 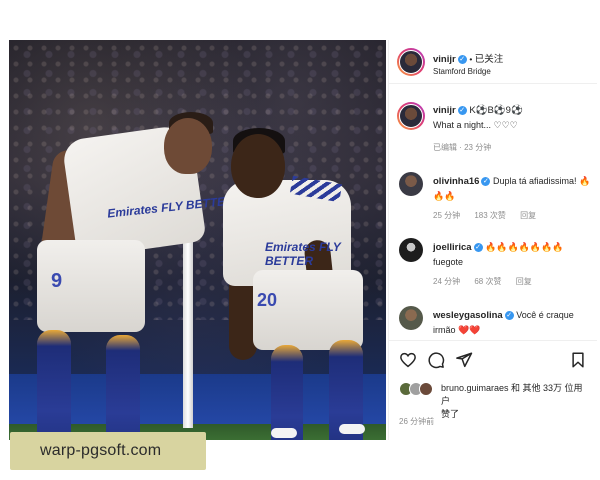 I want to click on save-bookmark-icon, so click(x=578, y=360).